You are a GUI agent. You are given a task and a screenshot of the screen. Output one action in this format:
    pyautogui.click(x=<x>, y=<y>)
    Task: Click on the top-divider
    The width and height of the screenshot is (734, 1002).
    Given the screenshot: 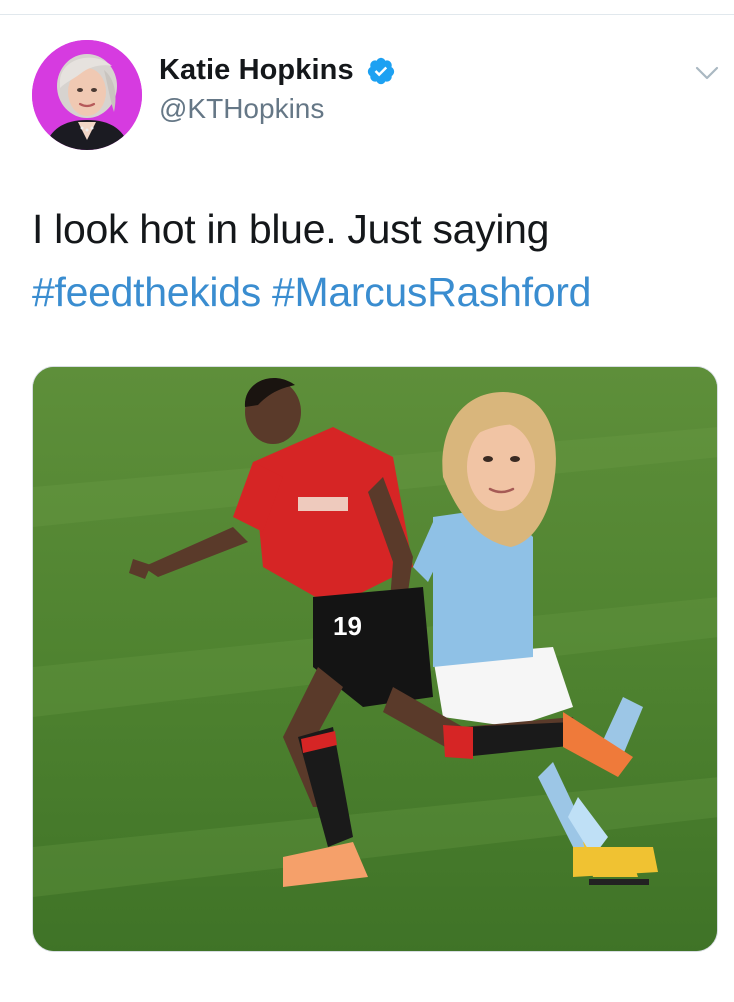 What is the action you would take?
    pyautogui.click(x=367, y=14)
    